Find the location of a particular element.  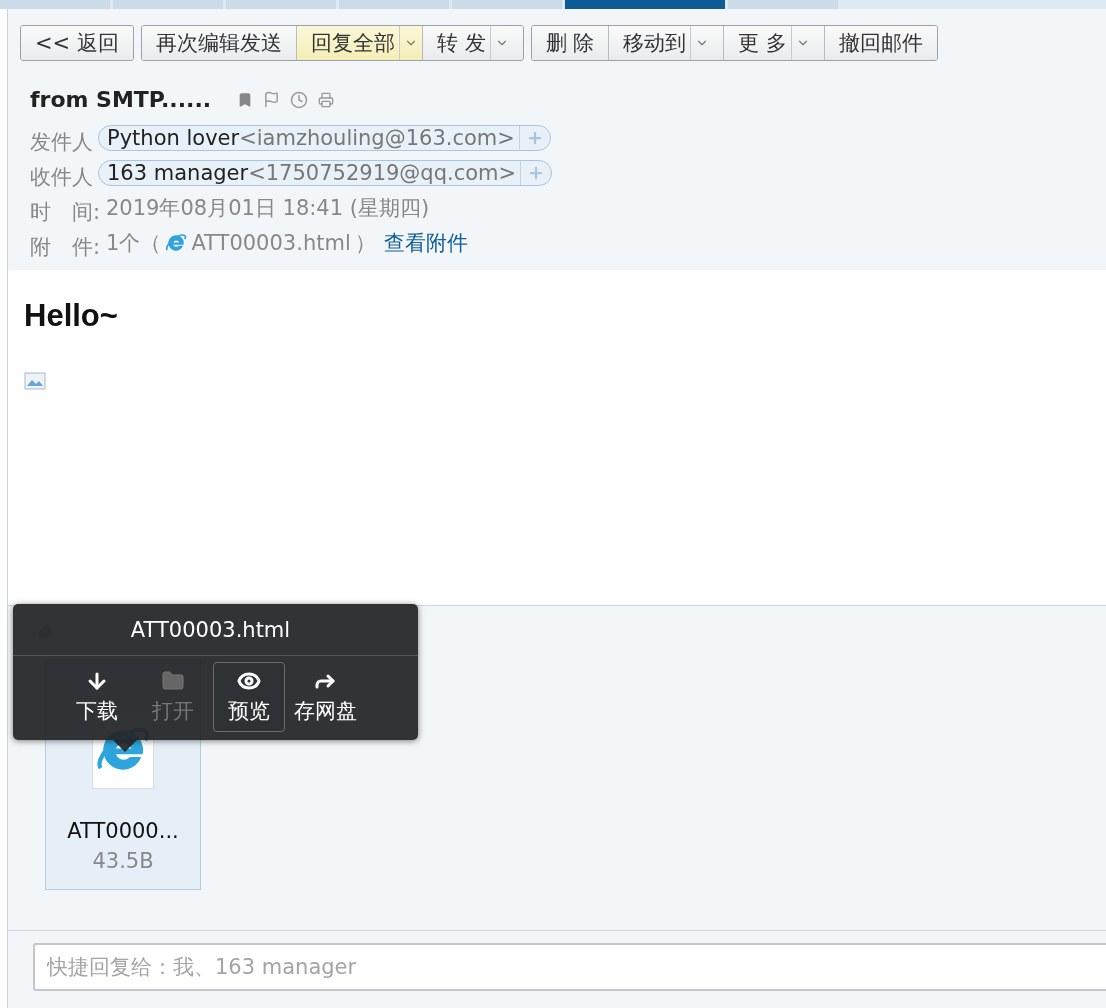

toolbar-button: 转 发 is located at coordinates (472, 43).